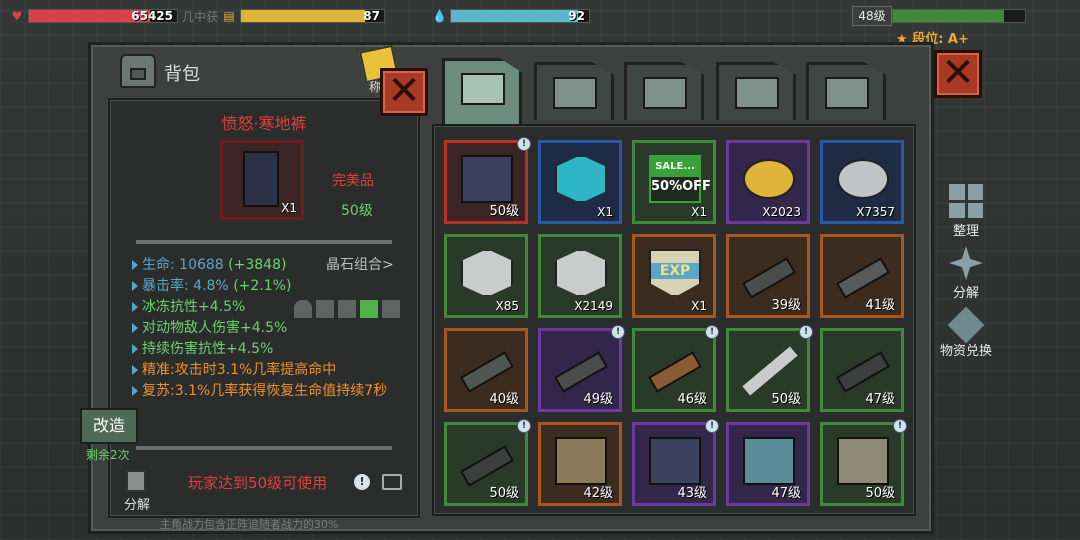  I want to click on inventory-slot: SALE... 50%OFF X1, so click(674, 182).